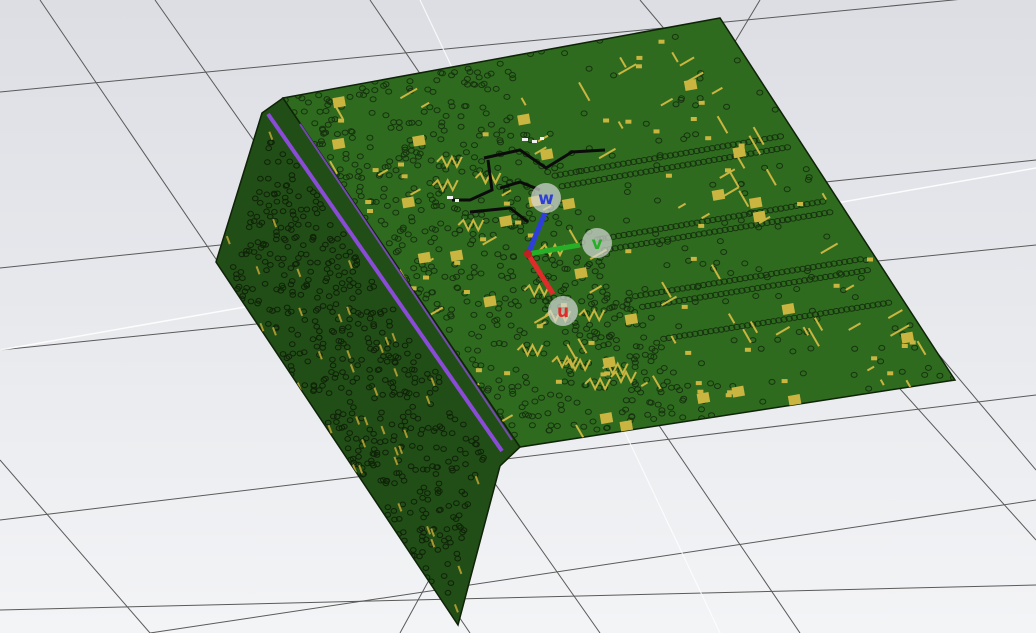 Image resolution: width=1036 pixels, height=633 pixels. What do you see at coordinates (596, 244) in the screenshot?
I see `v-axis-label: v` at bounding box center [596, 244].